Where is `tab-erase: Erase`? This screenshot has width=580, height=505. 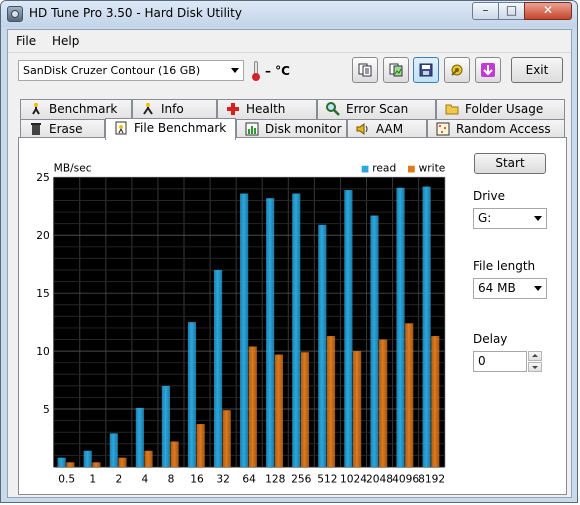 tab-erase: Erase is located at coordinates (62, 129).